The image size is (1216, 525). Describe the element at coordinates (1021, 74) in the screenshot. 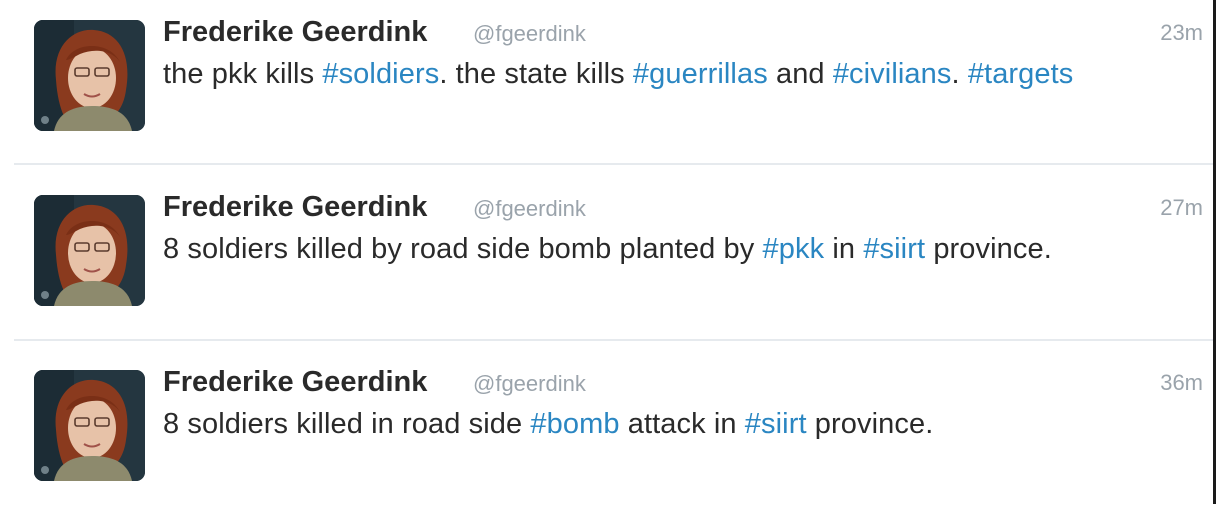

I see `hashtag-link: #targets` at that location.